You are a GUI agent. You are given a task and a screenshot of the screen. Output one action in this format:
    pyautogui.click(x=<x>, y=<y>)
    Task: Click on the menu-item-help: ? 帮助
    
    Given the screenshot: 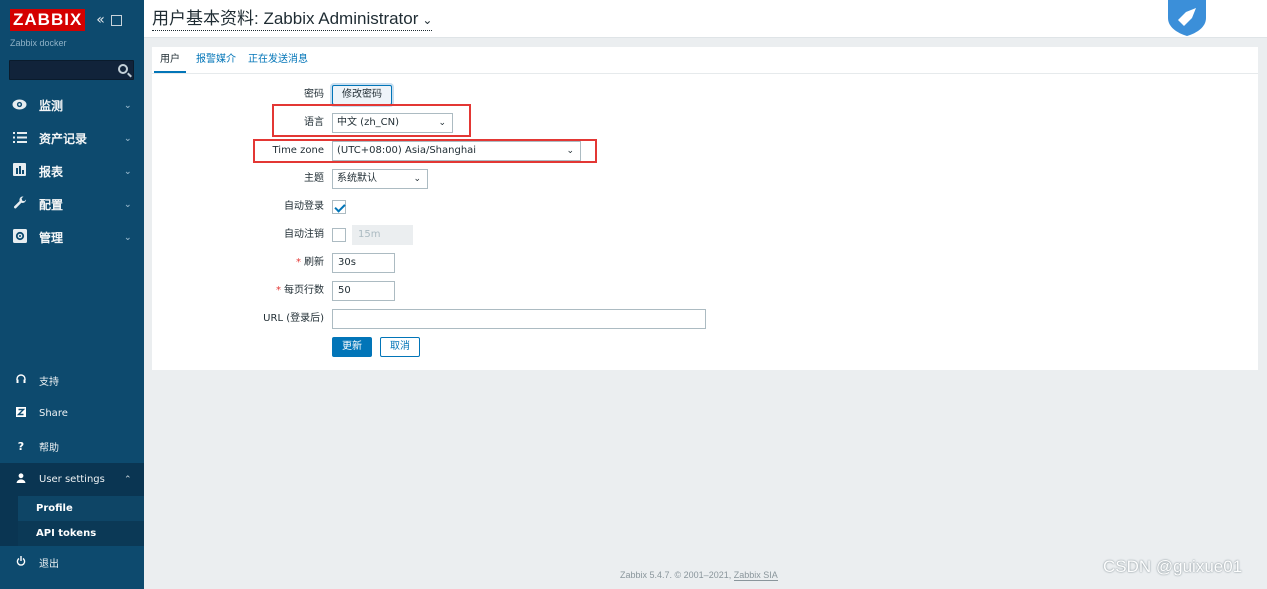 What is the action you would take?
    pyautogui.click(x=72, y=446)
    